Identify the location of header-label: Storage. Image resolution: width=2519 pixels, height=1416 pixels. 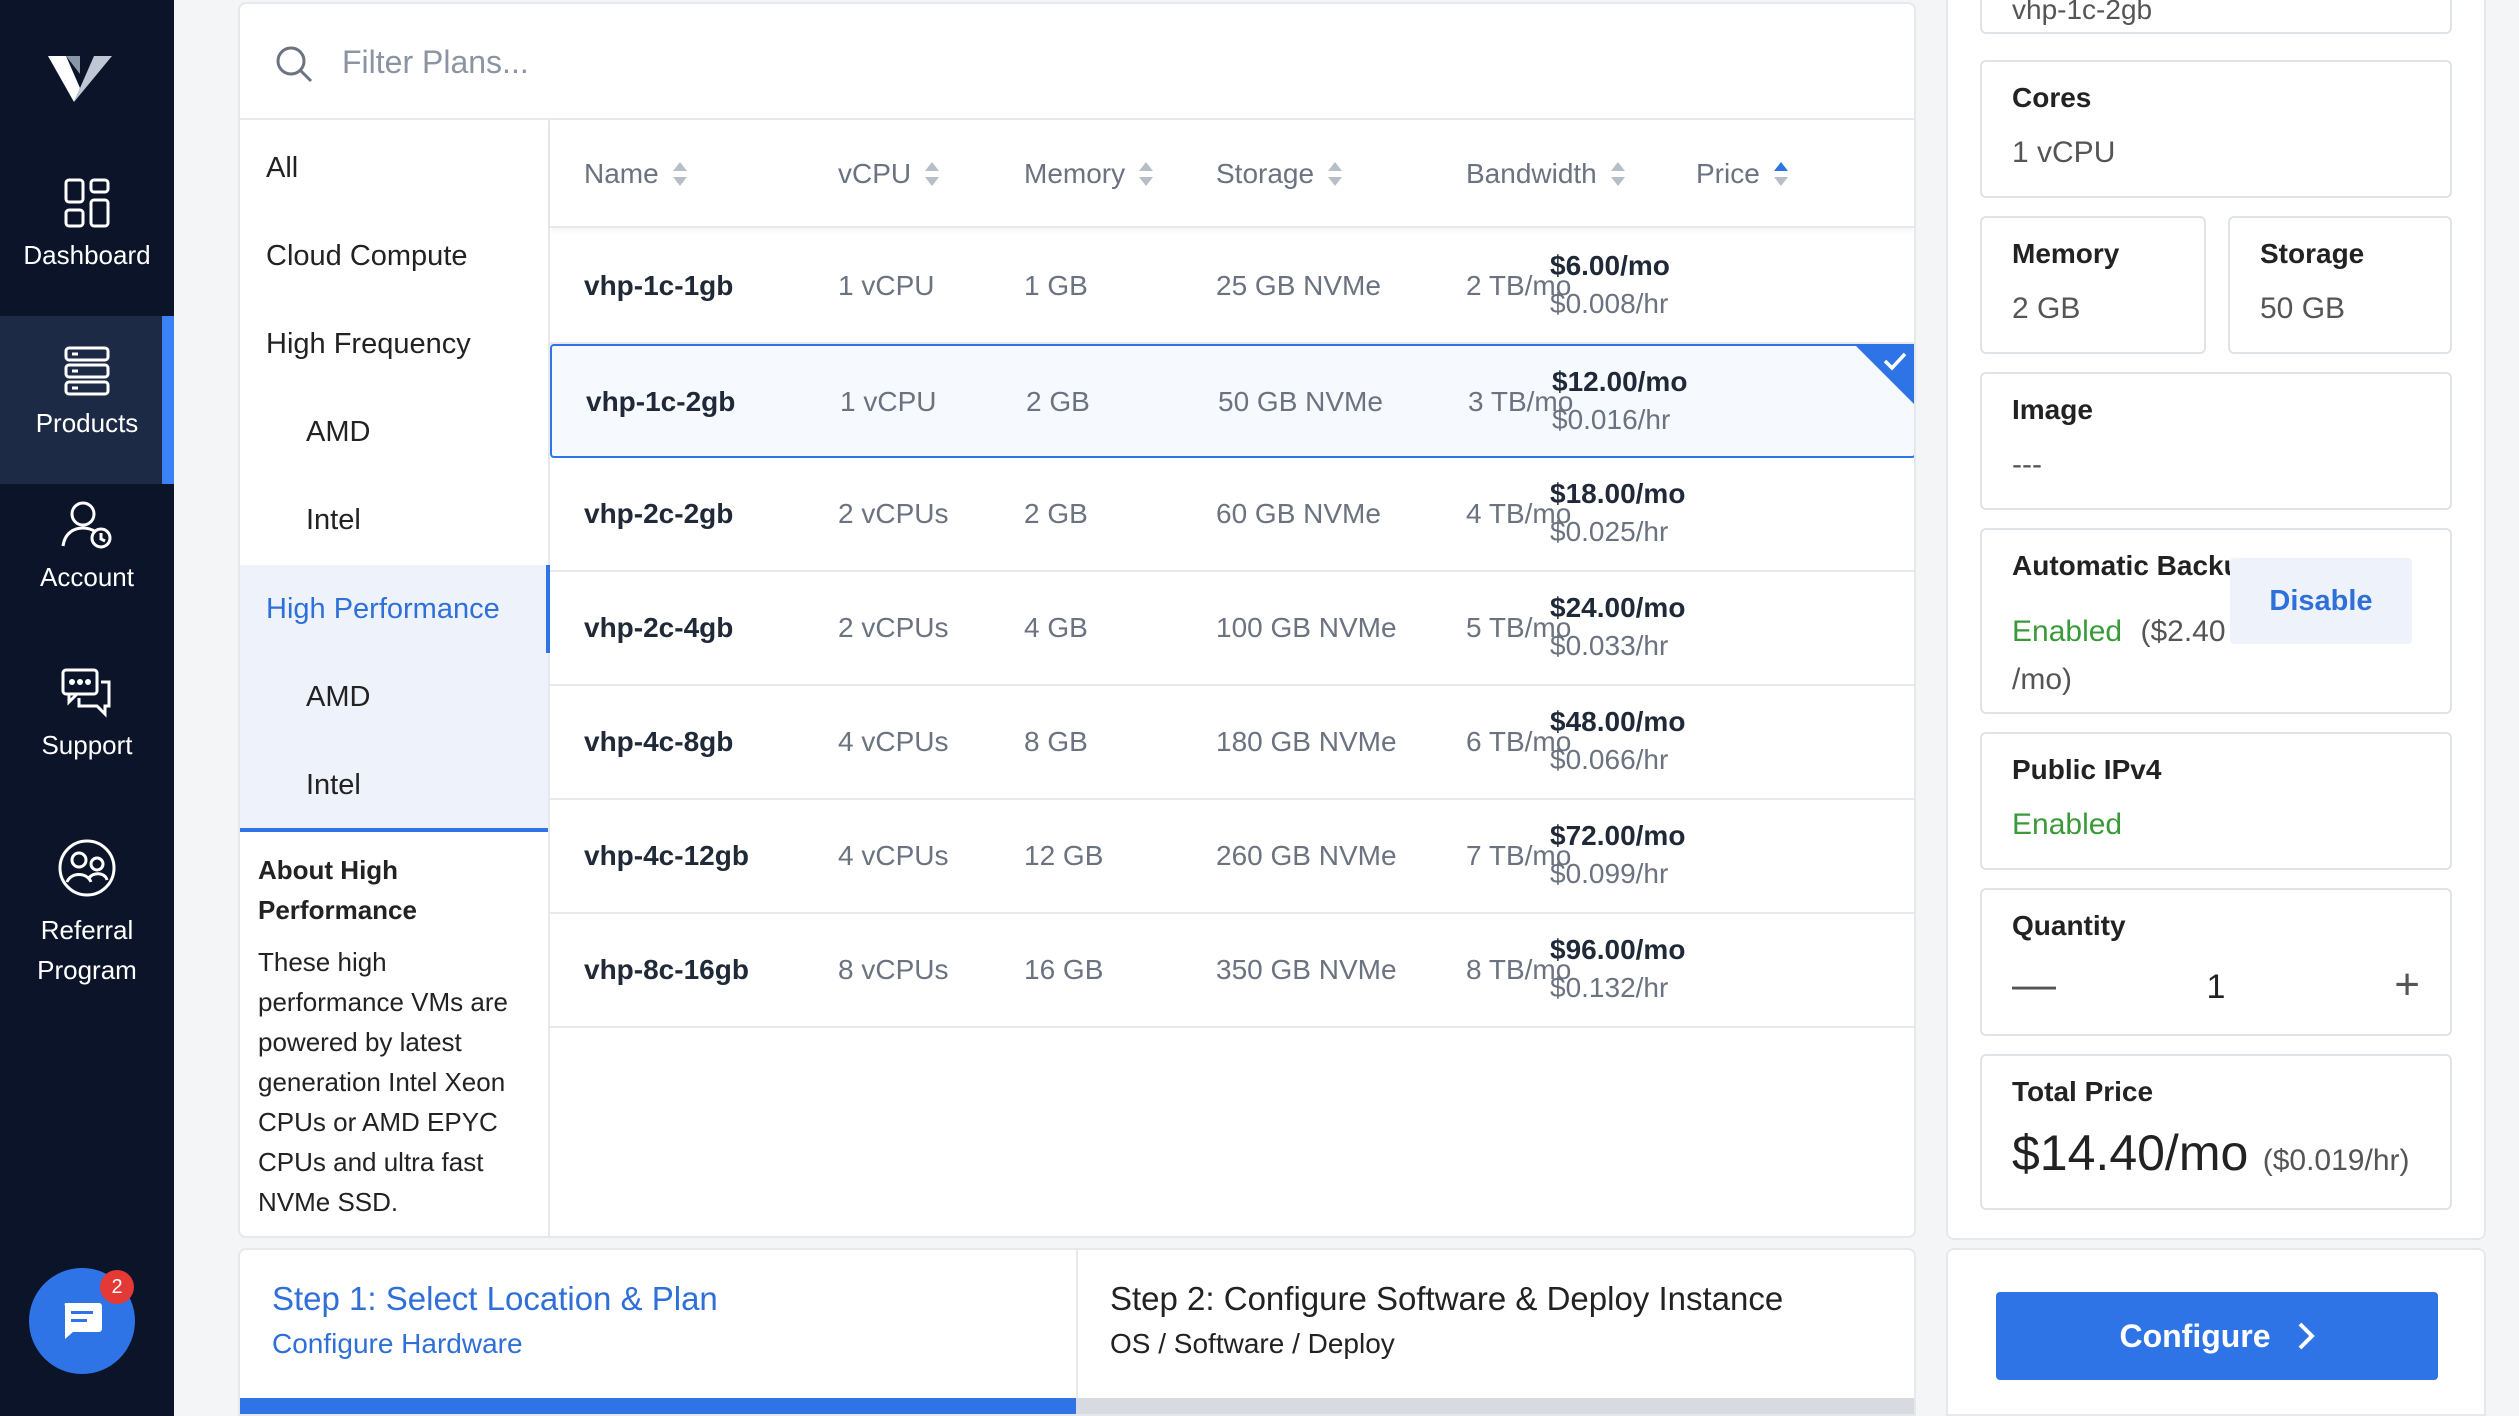
(1265, 173).